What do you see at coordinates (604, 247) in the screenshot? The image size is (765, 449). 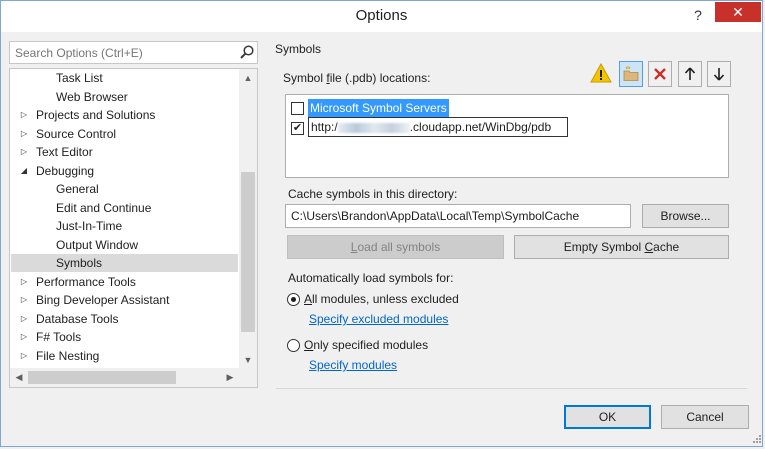 I see `empty-cache-pre: Empty Symbol` at bounding box center [604, 247].